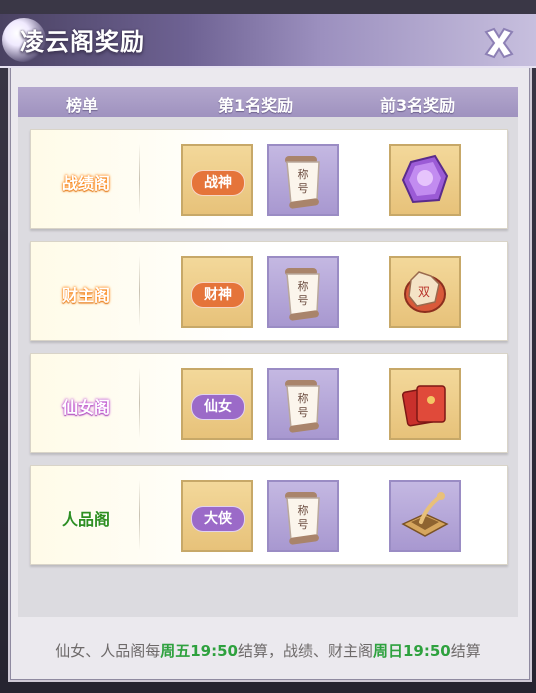 The image size is (536, 693). I want to click on reward-tag-badge: 战神, so click(218, 183).